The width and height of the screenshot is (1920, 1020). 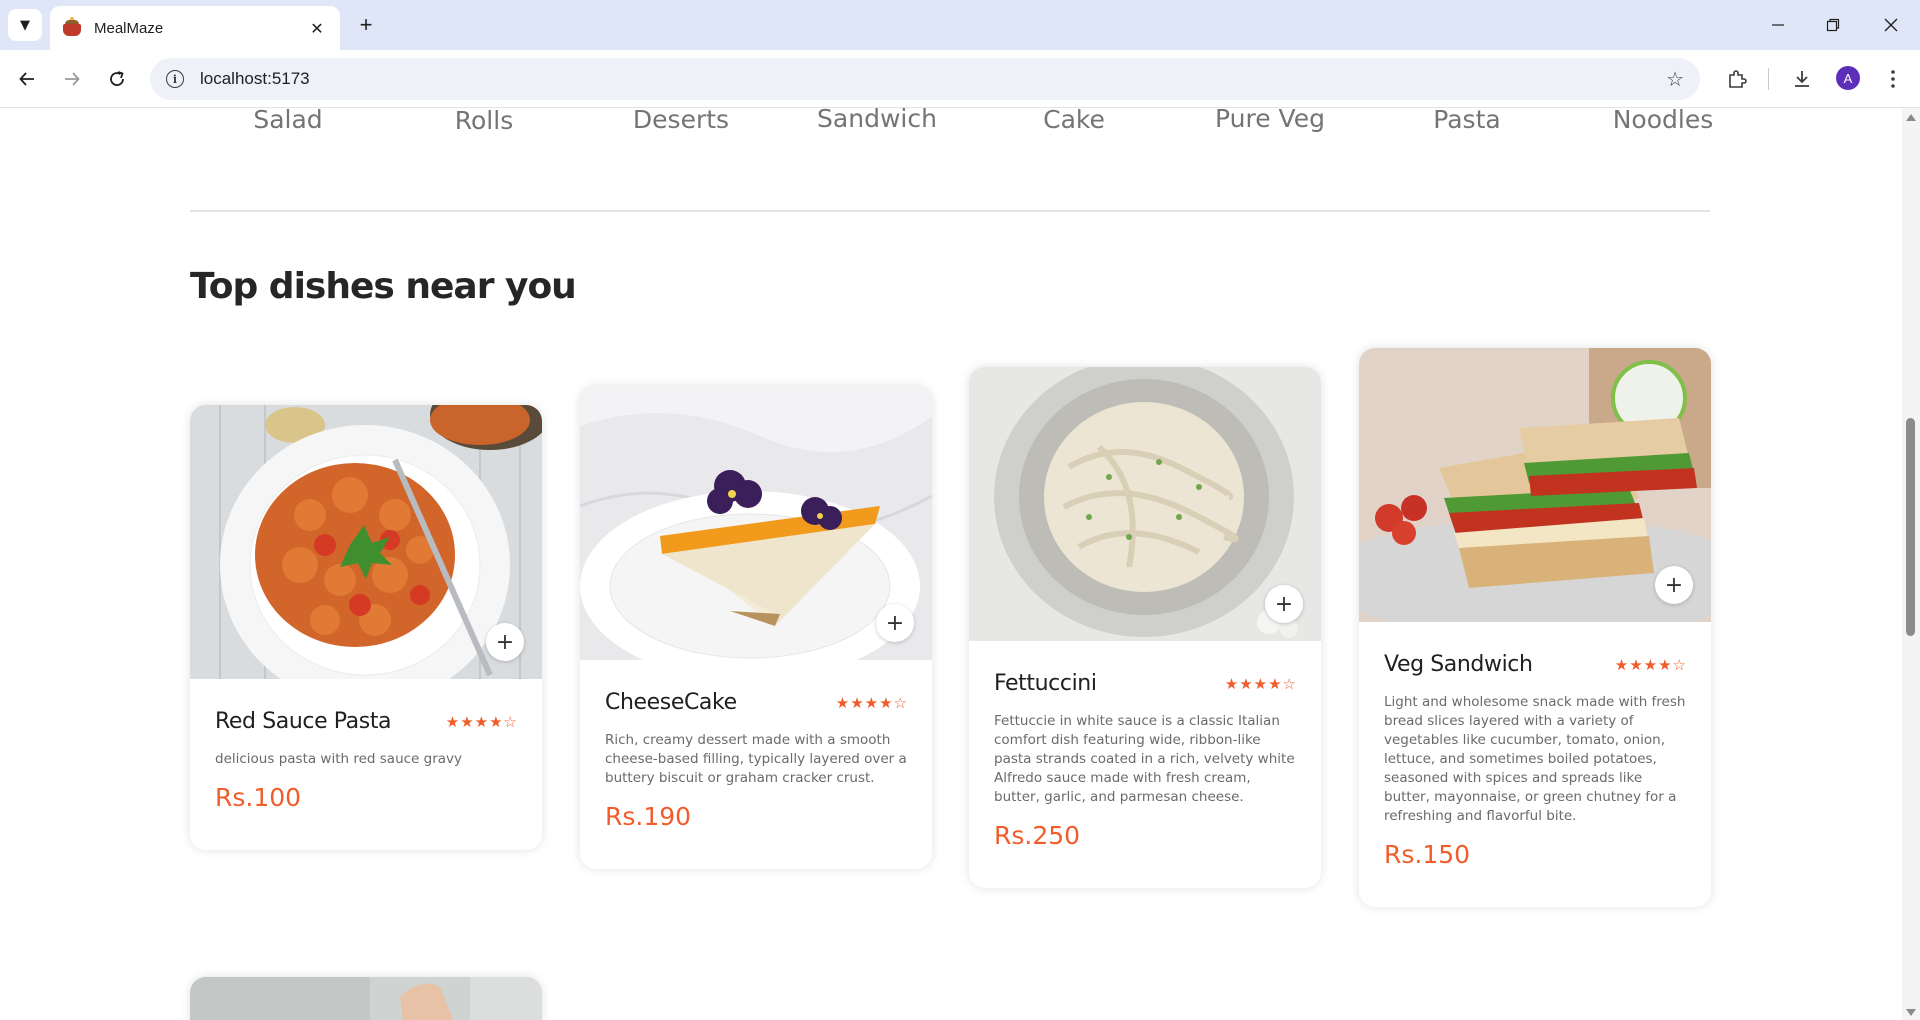 I want to click on category-sandwich: Sandwich, so click(x=877, y=120).